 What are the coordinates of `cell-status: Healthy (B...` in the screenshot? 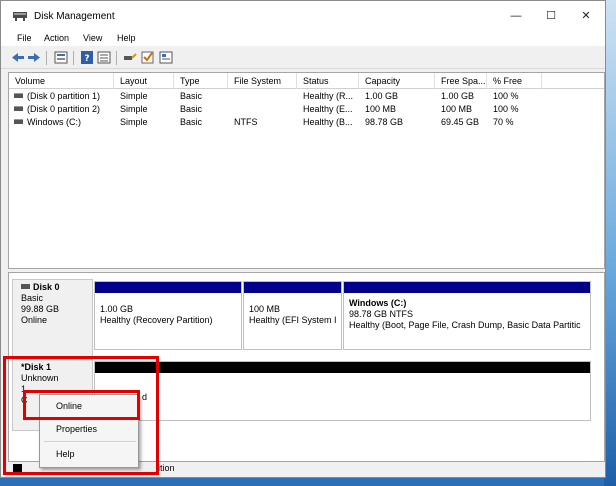 It's located at (328, 122).